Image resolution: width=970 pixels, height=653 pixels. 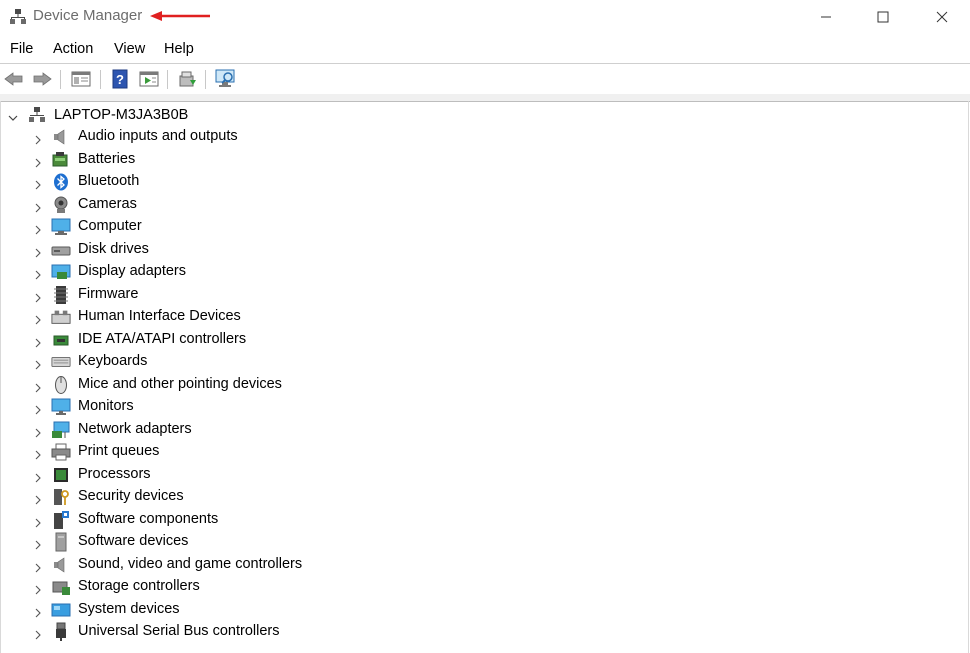 What do you see at coordinates (200, 565) in the screenshot?
I see `tree-category-item: Sound, video and game controllers` at bounding box center [200, 565].